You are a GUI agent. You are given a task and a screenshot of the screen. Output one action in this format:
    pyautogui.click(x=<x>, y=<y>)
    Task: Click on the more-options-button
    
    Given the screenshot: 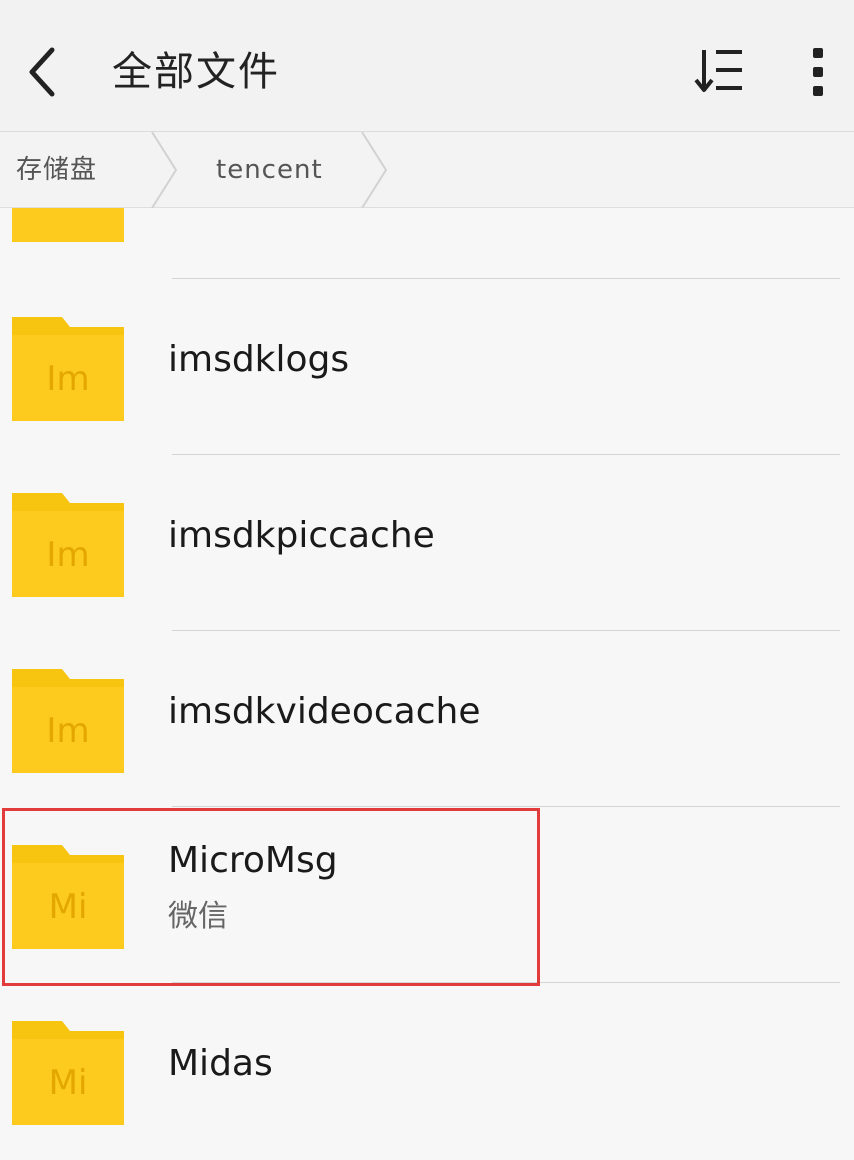 What is the action you would take?
    pyautogui.click(x=818, y=72)
    